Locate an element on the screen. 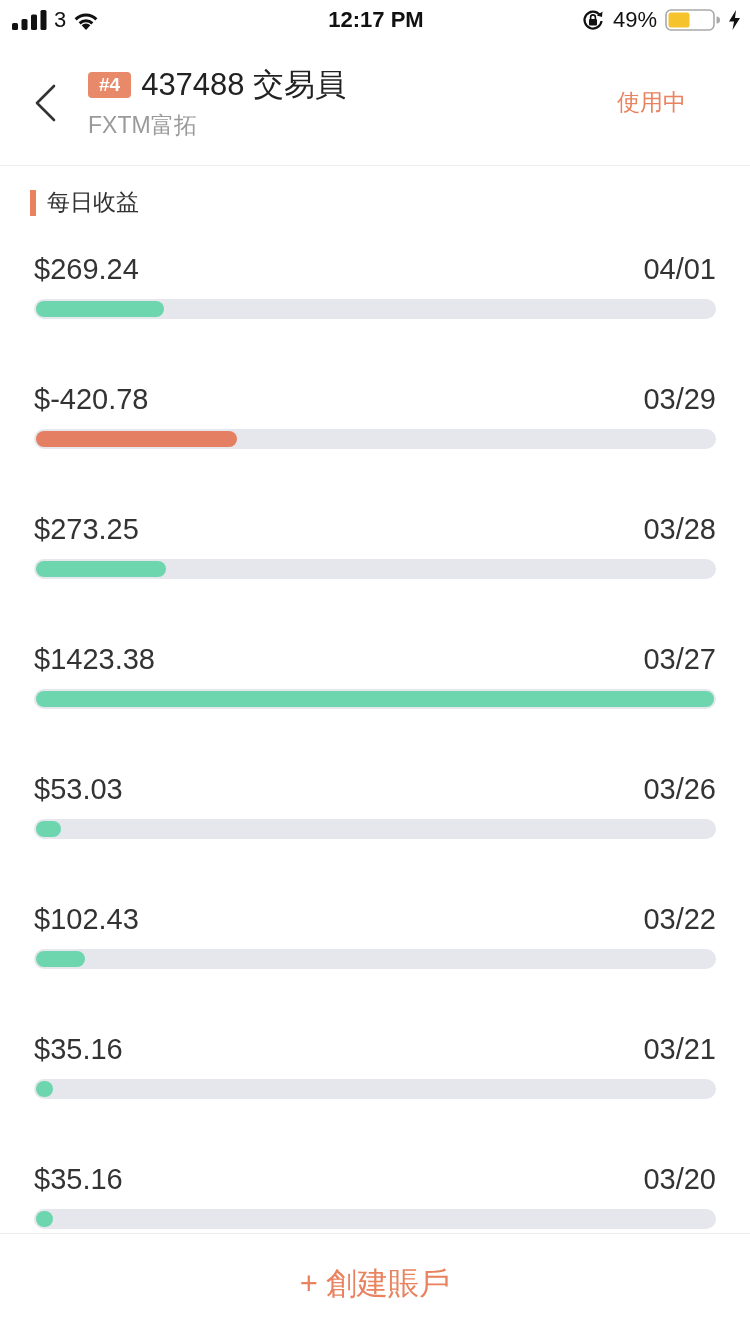  back-icon is located at coordinates (45, 102).